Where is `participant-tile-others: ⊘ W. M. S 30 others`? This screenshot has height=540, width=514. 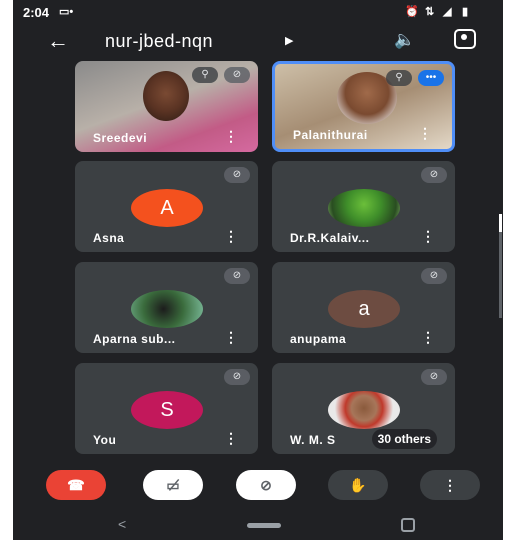 participant-tile-others: ⊘ W. M. S 30 others is located at coordinates (363, 408).